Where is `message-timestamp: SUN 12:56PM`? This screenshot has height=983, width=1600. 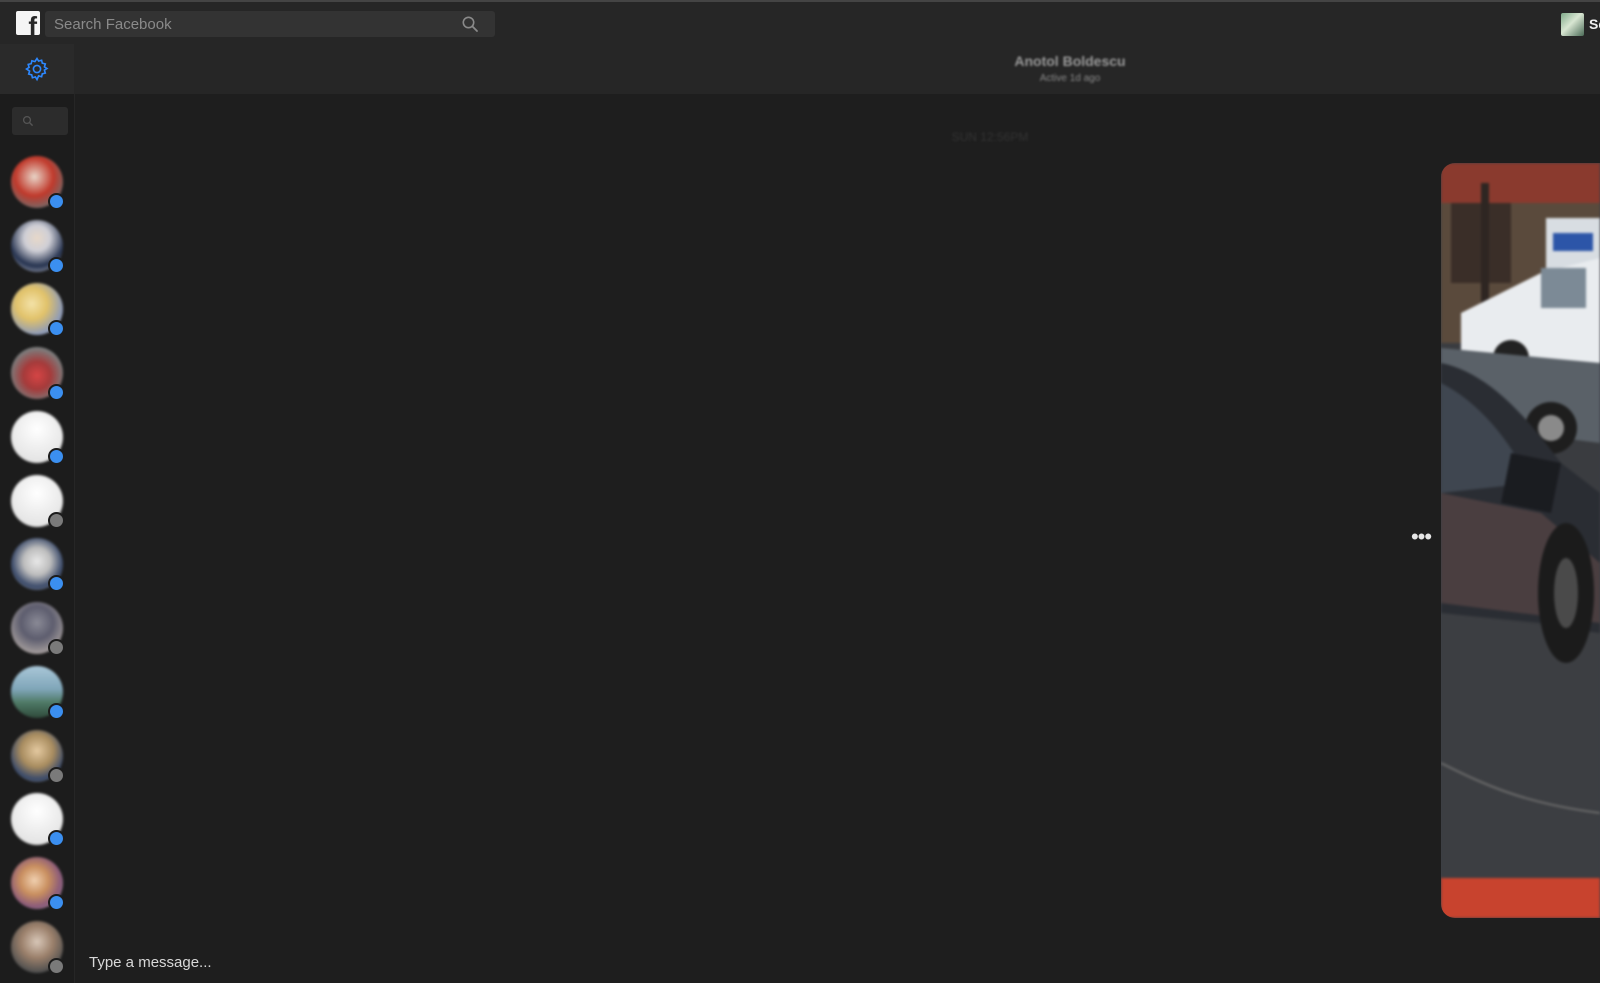 message-timestamp: SUN 12:56PM is located at coordinates (990, 137).